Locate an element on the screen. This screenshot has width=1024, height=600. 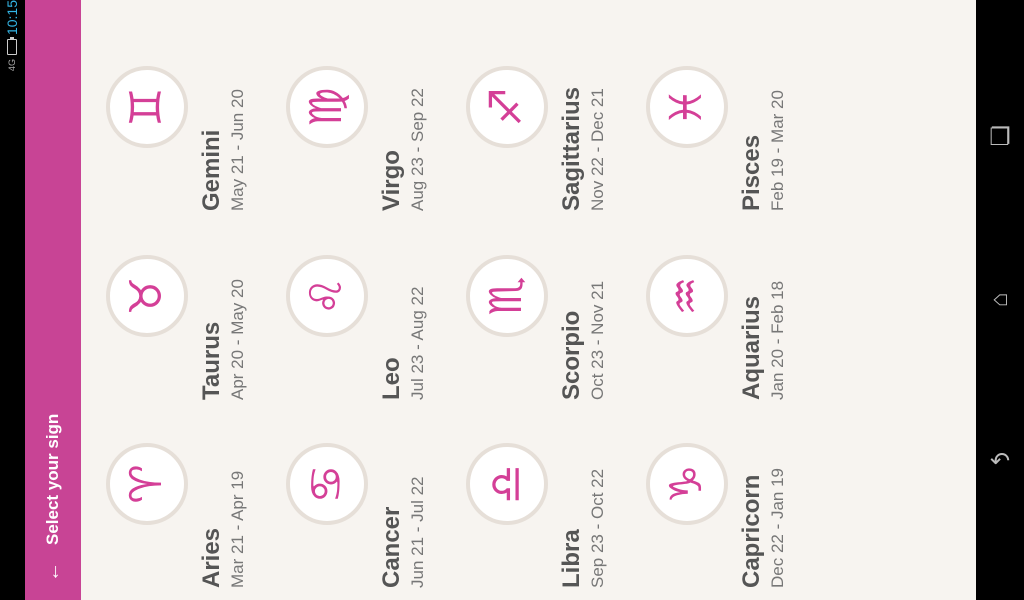
gemini-icon: ♊ is located at coordinates (146, 107).